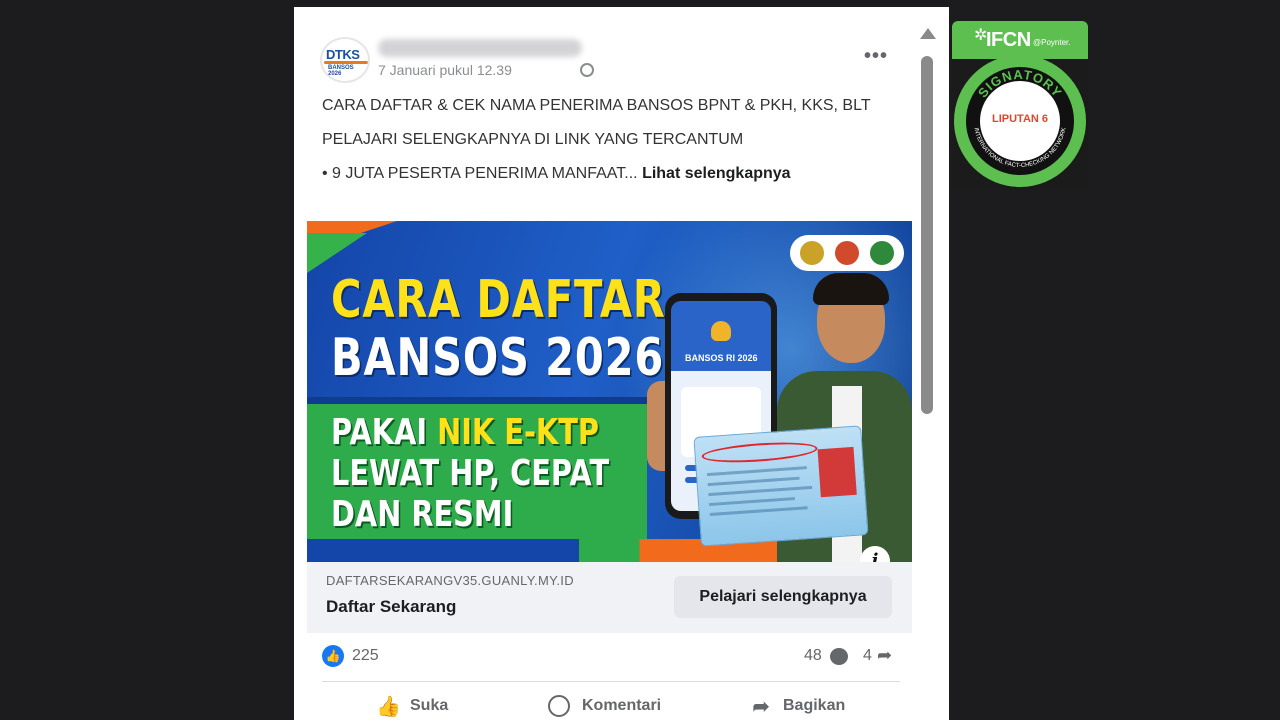 Image resolution: width=1280 pixels, height=720 pixels. What do you see at coordinates (783, 597) in the screenshot?
I see `learn-more-button: Pelajari selengkapnya` at bounding box center [783, 597].